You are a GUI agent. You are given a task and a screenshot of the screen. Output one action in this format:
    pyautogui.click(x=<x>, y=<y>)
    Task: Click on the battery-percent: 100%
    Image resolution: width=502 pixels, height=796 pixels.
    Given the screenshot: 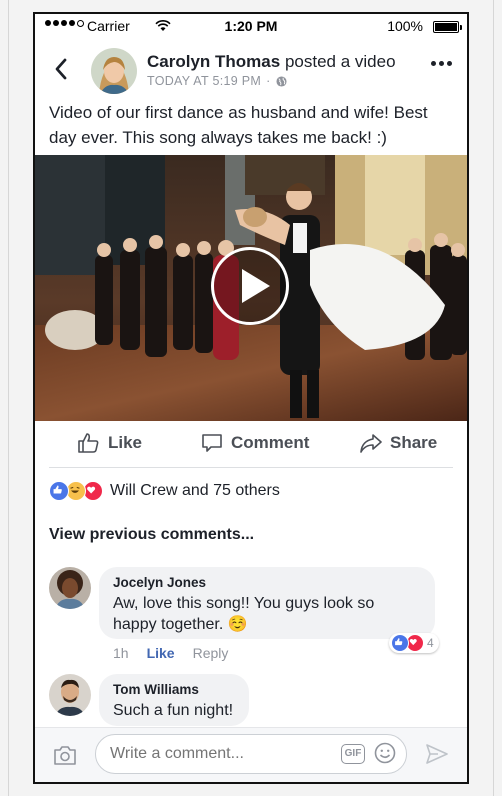 What is the action you would take?
    pyautogui.click(x=405, y=26)
    